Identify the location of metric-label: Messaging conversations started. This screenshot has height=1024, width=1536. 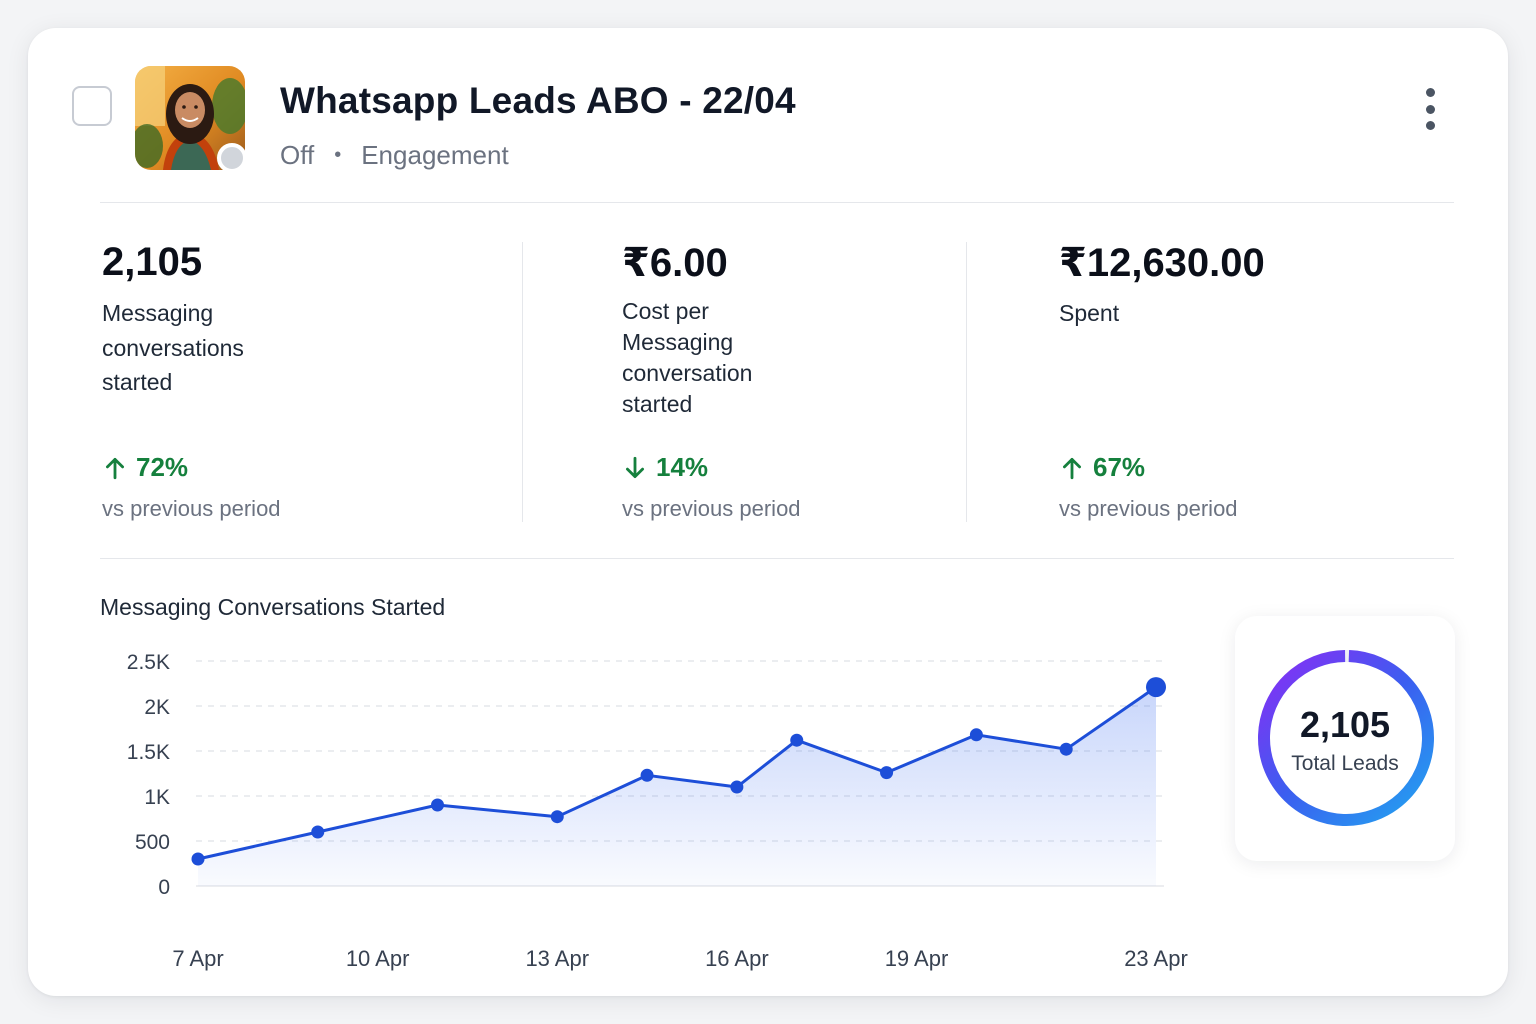
(173, 348).